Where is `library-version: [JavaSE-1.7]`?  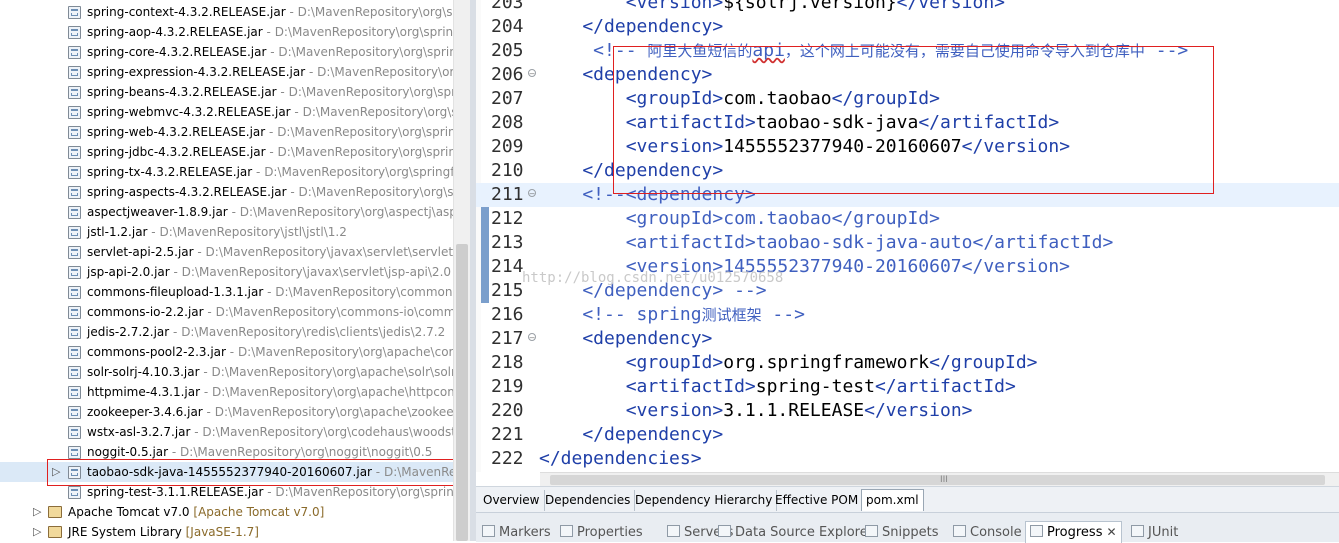 library-version: [JavaSE-1.7] is located at coordinates (222, 532).